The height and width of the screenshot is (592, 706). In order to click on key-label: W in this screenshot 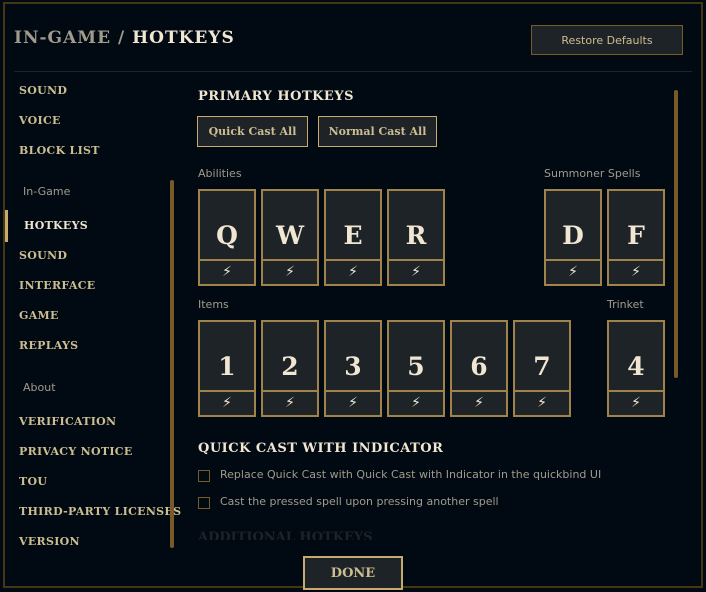, I will do `click(290, 235)`.